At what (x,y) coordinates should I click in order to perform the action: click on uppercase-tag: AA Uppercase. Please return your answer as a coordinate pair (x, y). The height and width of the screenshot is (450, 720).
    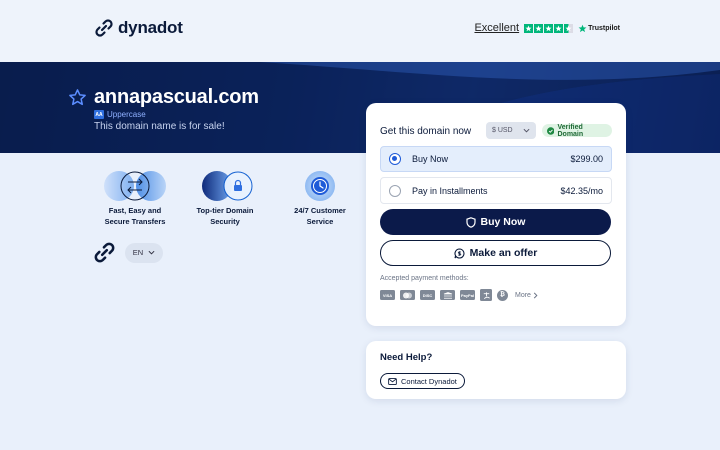
    Looking at the image, I should click on (120, 114).